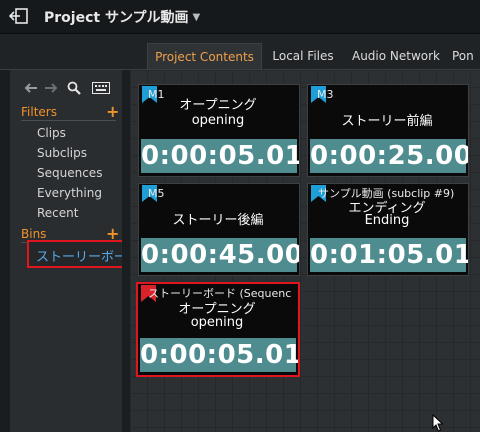 This screenshot has width=480, height=432. I want to click on tab-project-contents: Project Contents, so click(204, 56).